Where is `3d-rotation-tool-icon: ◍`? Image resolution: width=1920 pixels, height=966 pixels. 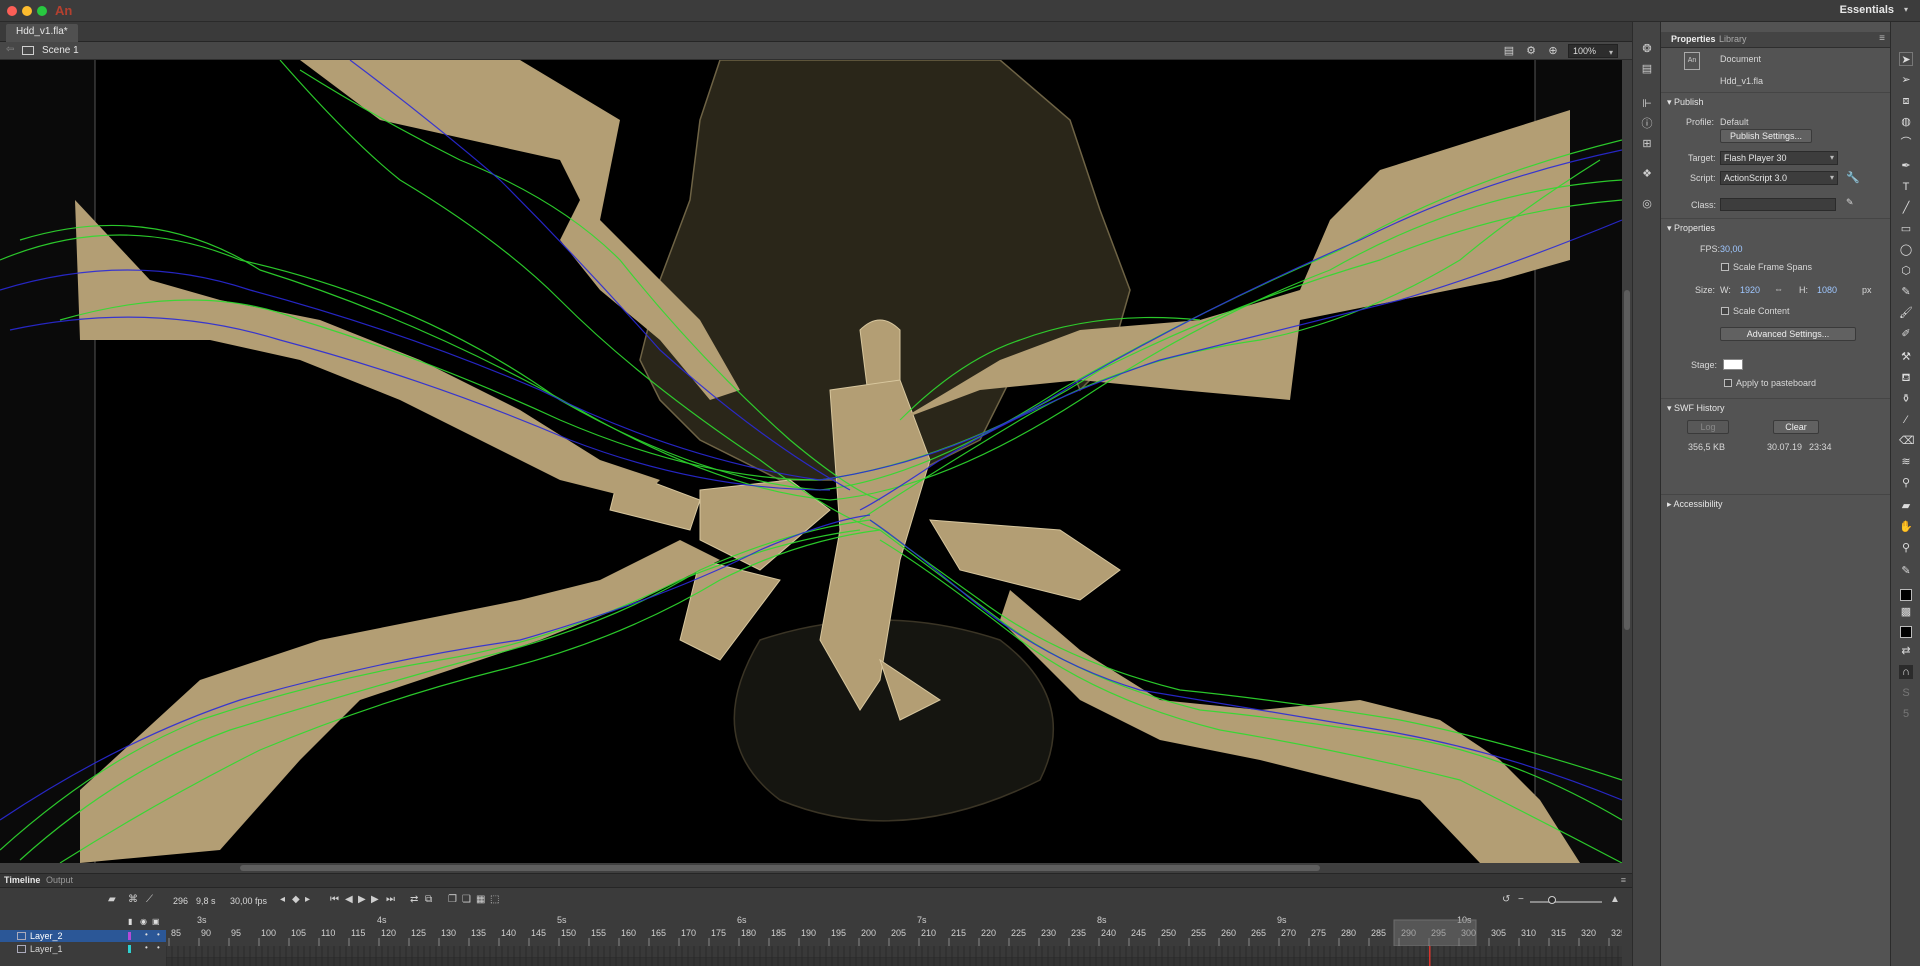
3d-rotation-tool-icon: ◍ is located at coordinates (1906, 122).